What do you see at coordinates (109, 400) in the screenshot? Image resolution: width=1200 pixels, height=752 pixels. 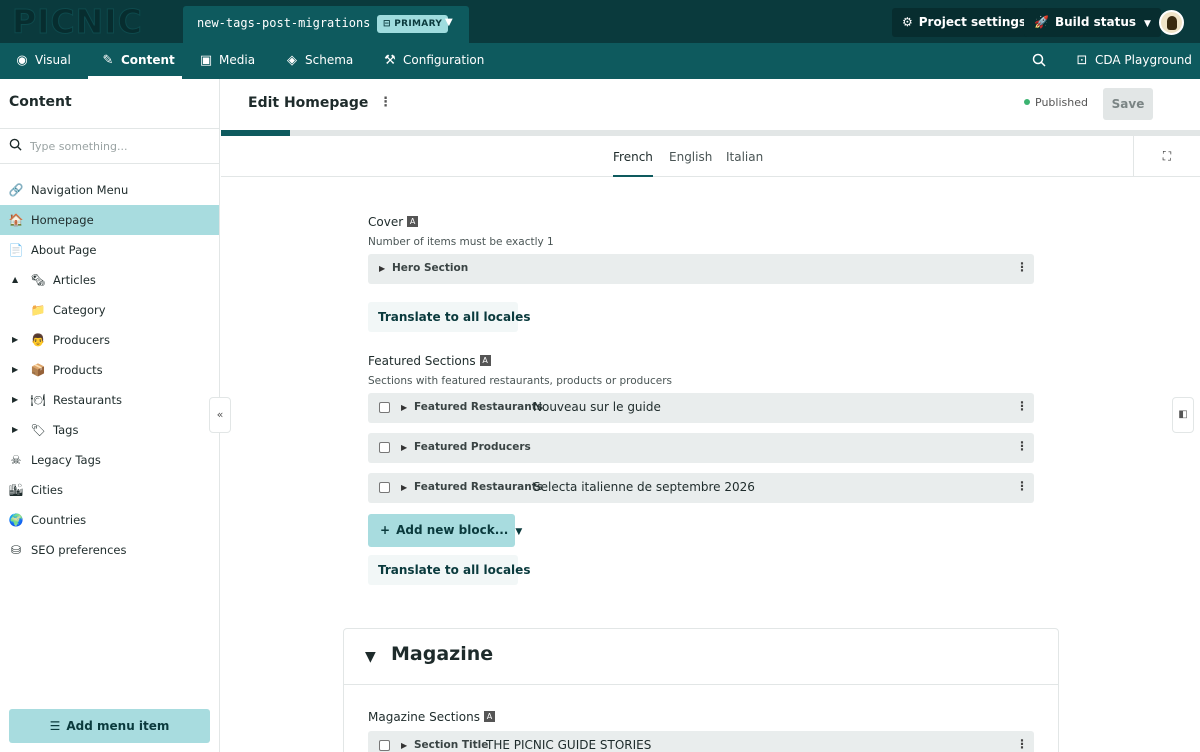 I see `sidebar-item-restaurants: ▶ 🍽 Restaurants` at bounding box center [109, 400].